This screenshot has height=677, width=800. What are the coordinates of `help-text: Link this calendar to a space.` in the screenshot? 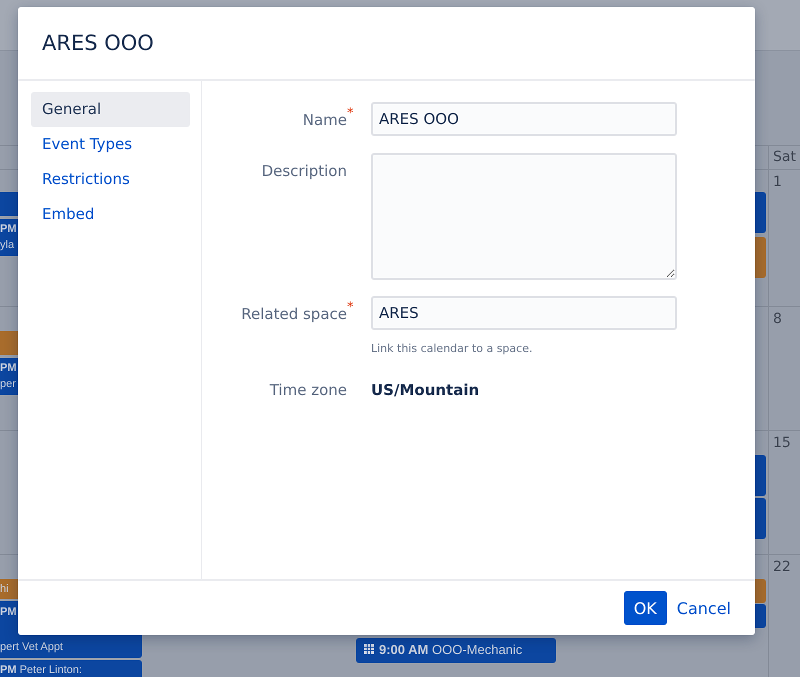 It's located at (452, 348).